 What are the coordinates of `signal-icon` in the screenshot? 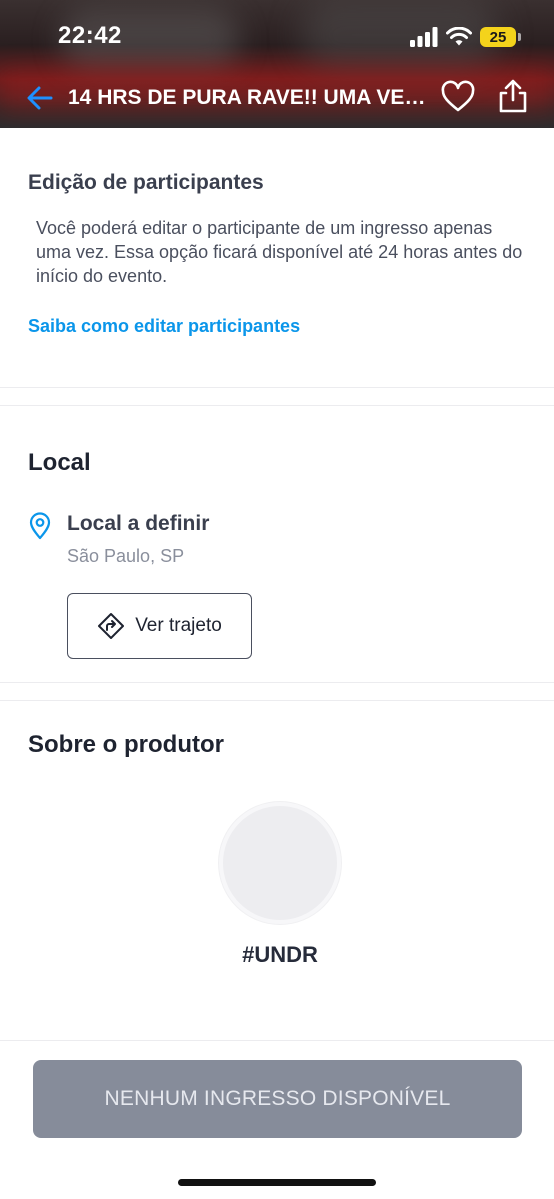 It's located at (424, 37).